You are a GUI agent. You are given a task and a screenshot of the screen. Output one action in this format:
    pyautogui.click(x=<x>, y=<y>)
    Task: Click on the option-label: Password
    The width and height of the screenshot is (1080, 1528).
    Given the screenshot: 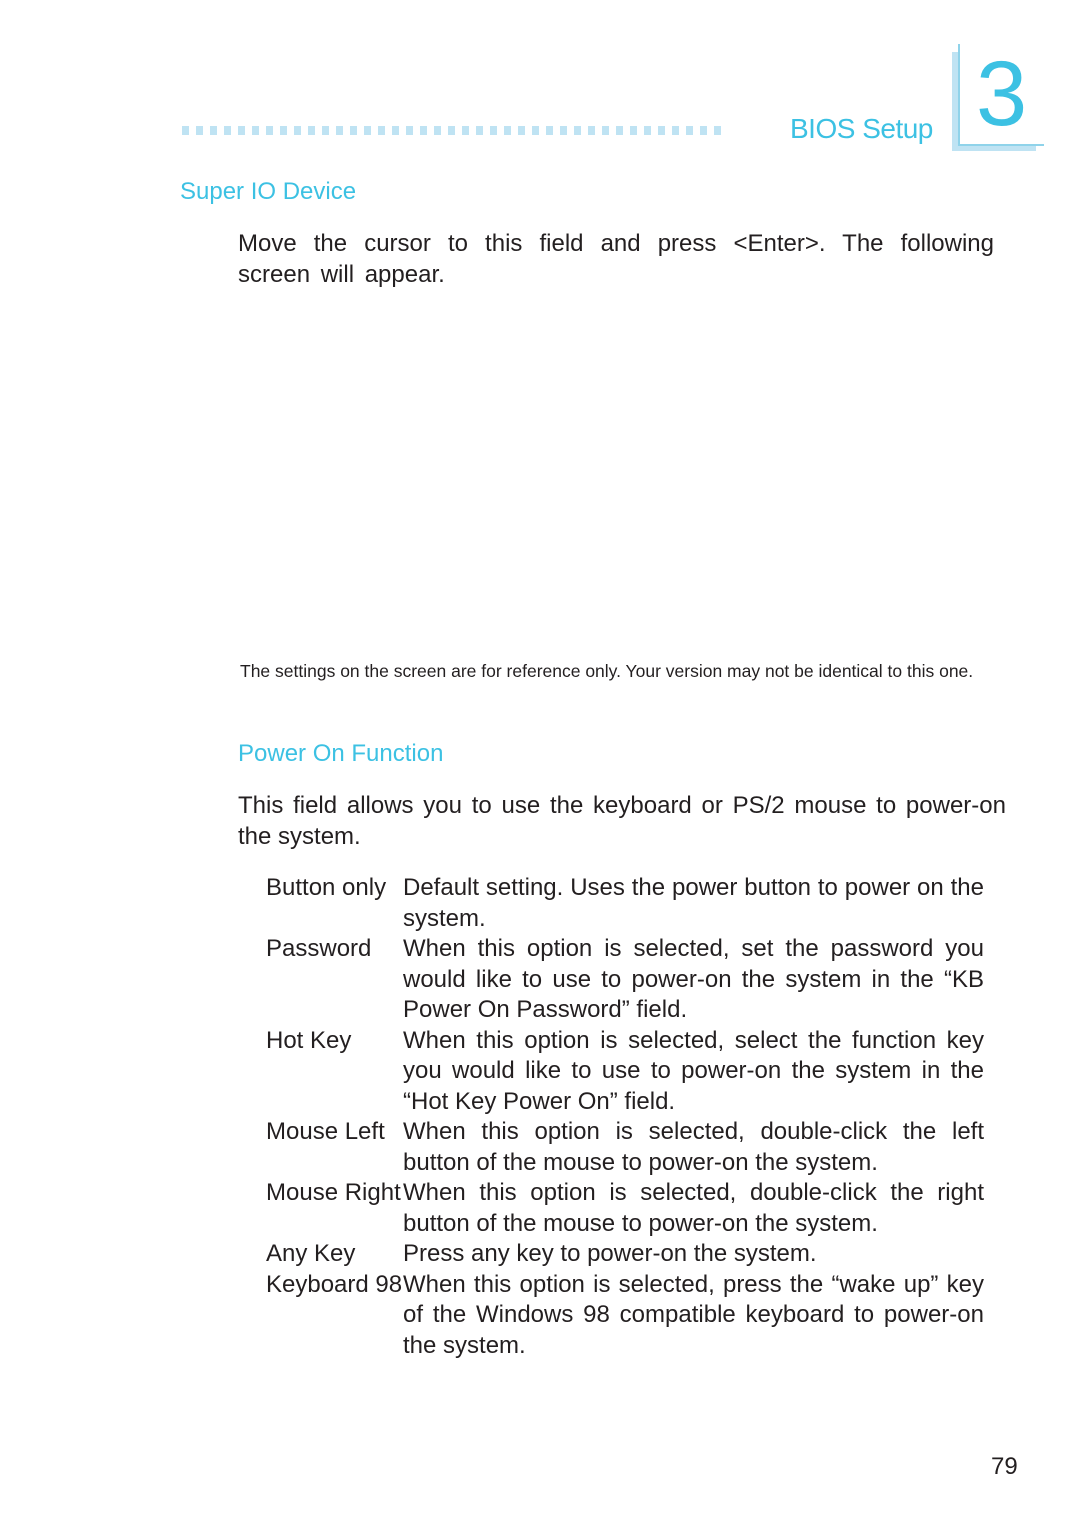 What is the action you would take?
    pyautogui.click(x=319, y=948)
    